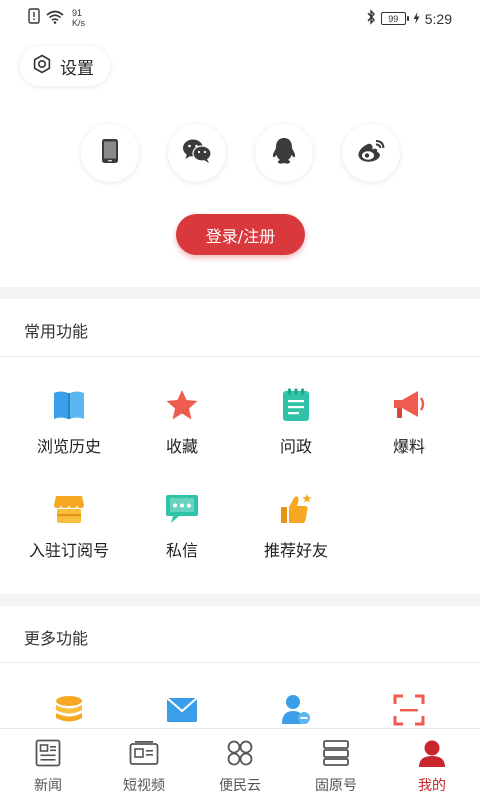 The height and width of the screenshot is (800, 480). What do you see at coordinates (77, 68) in the screenshot?
I see `settings-label: 设置` at bounding box center [77, 68].